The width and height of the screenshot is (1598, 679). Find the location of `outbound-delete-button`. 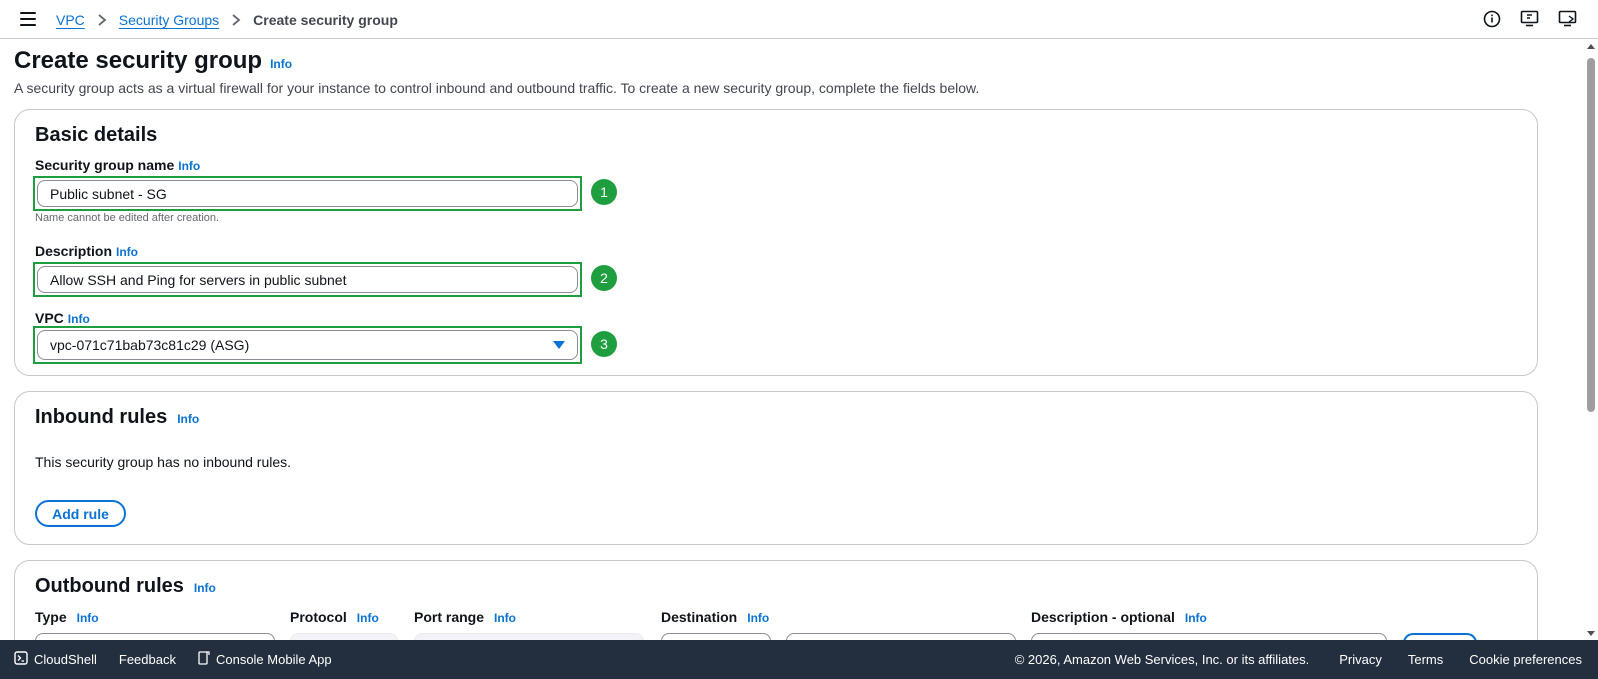

outbound-delete-button is located at coordinates (1440, 636).